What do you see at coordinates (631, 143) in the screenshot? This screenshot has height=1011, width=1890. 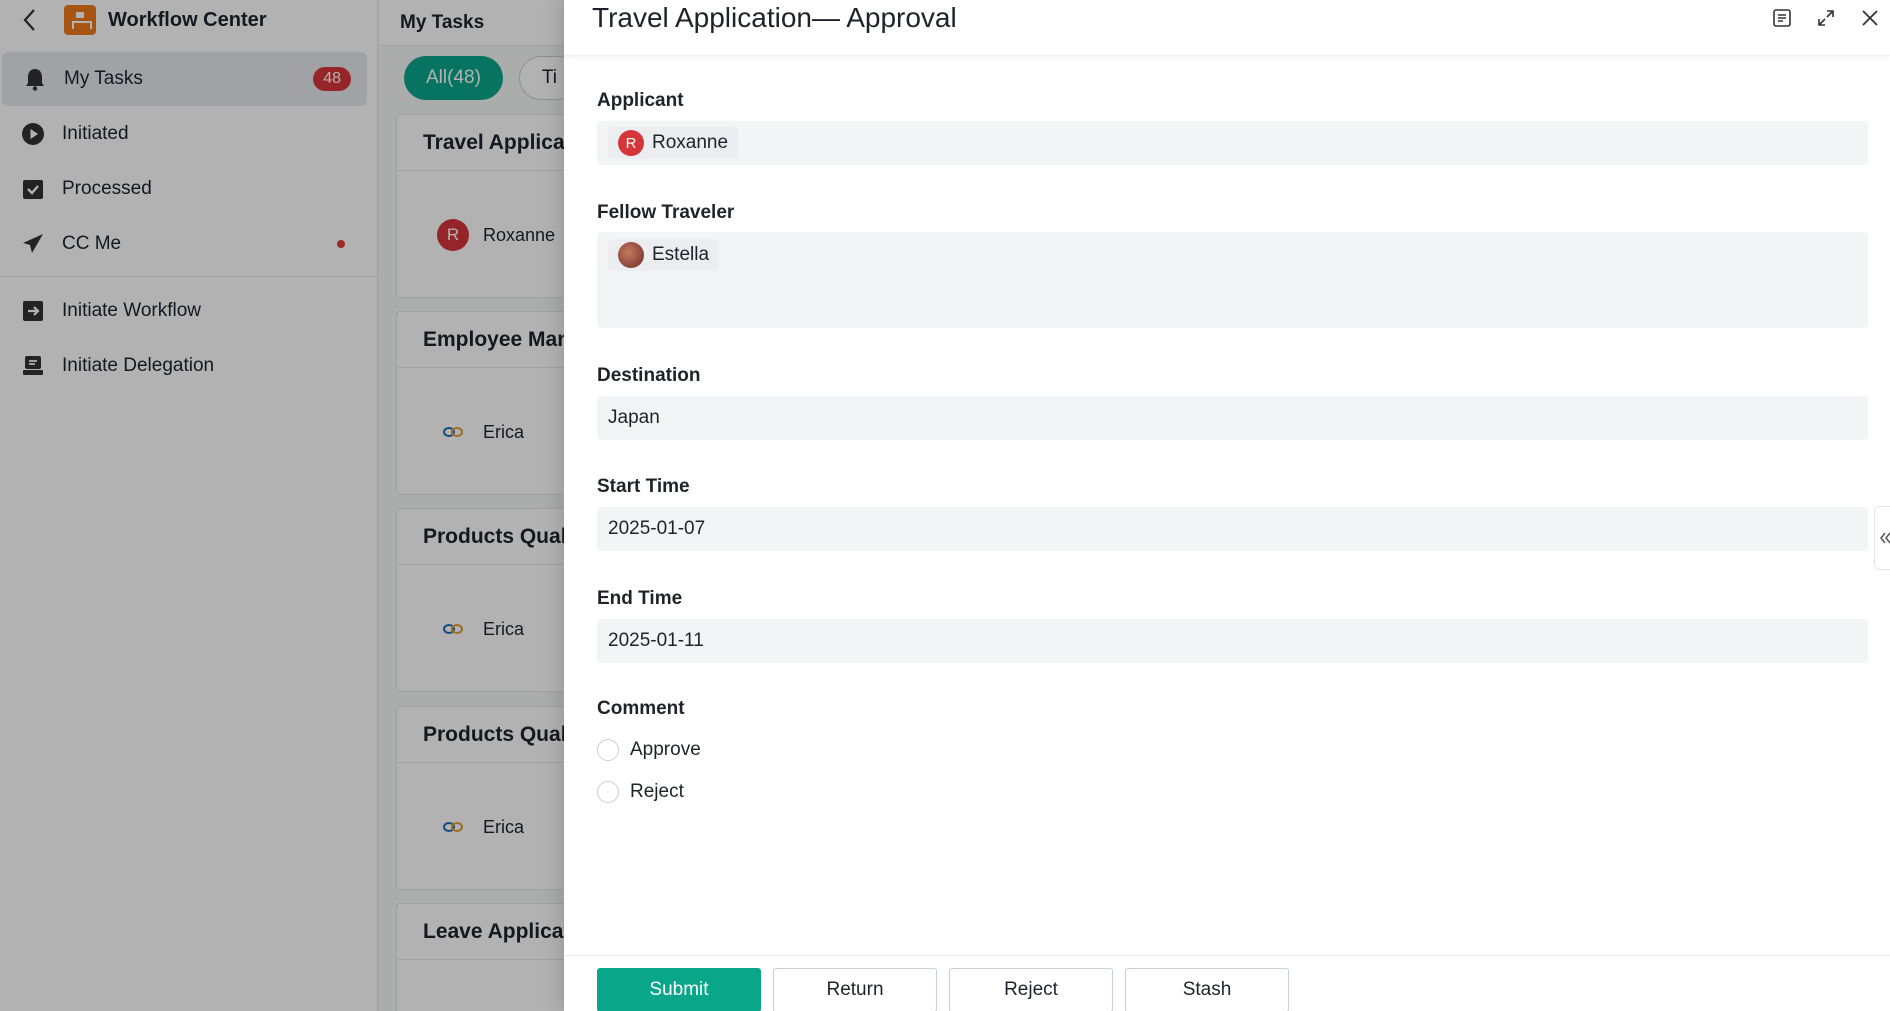 I see `avatar: R` at bounding box center [631, 143].